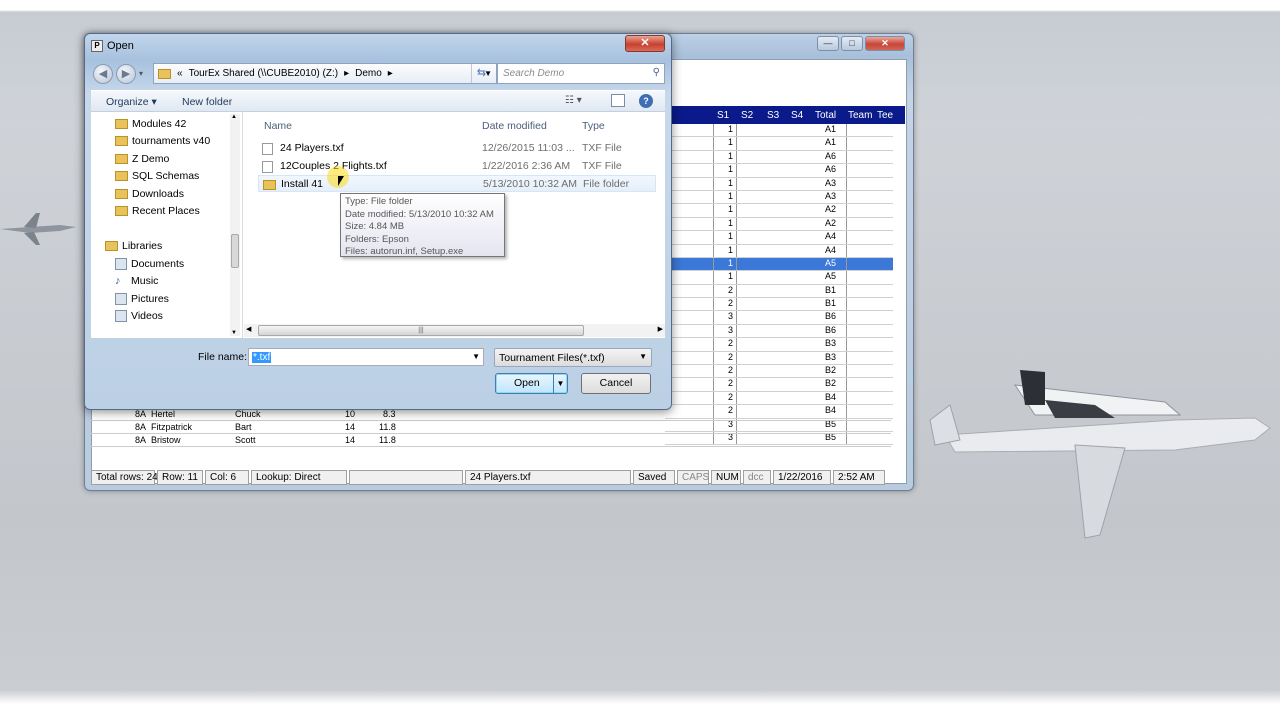 This screenshot has width=1280, height=720. I want to click on minimize-button: —, so click(828, 43).